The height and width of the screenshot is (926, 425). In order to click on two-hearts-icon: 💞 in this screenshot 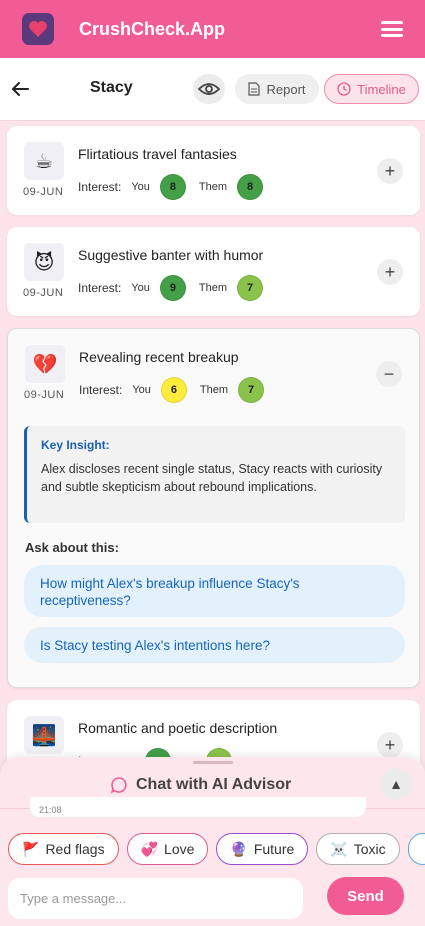, I will do `click(149, 848)`.